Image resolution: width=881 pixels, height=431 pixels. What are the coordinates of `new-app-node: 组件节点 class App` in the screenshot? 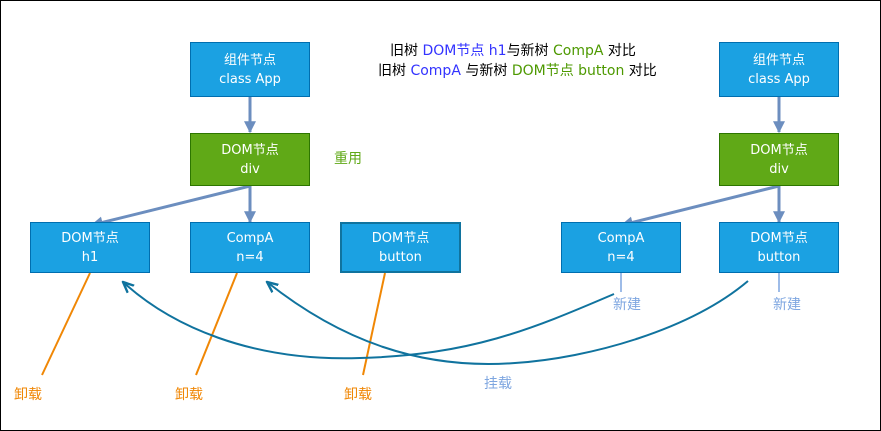 It's located at (779, 69).